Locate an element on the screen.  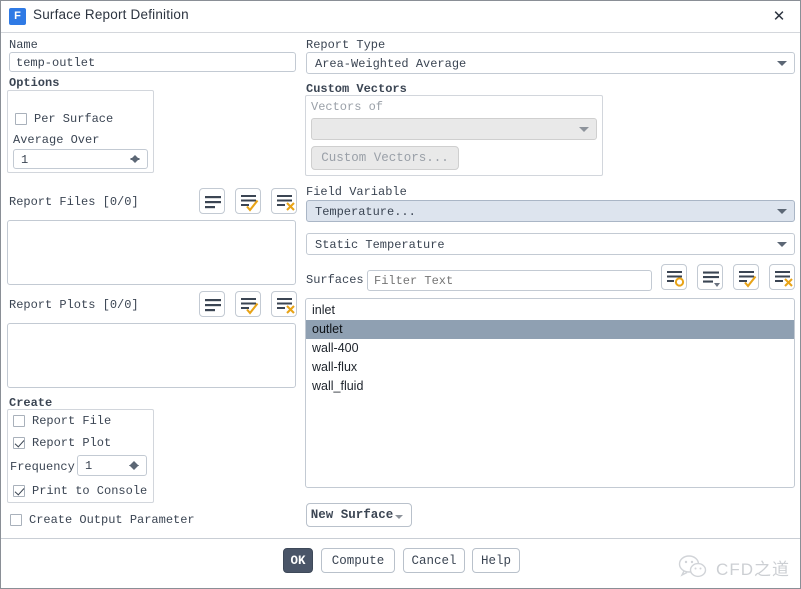
average-over-label: Average Over is located at coordinates (56, 140).